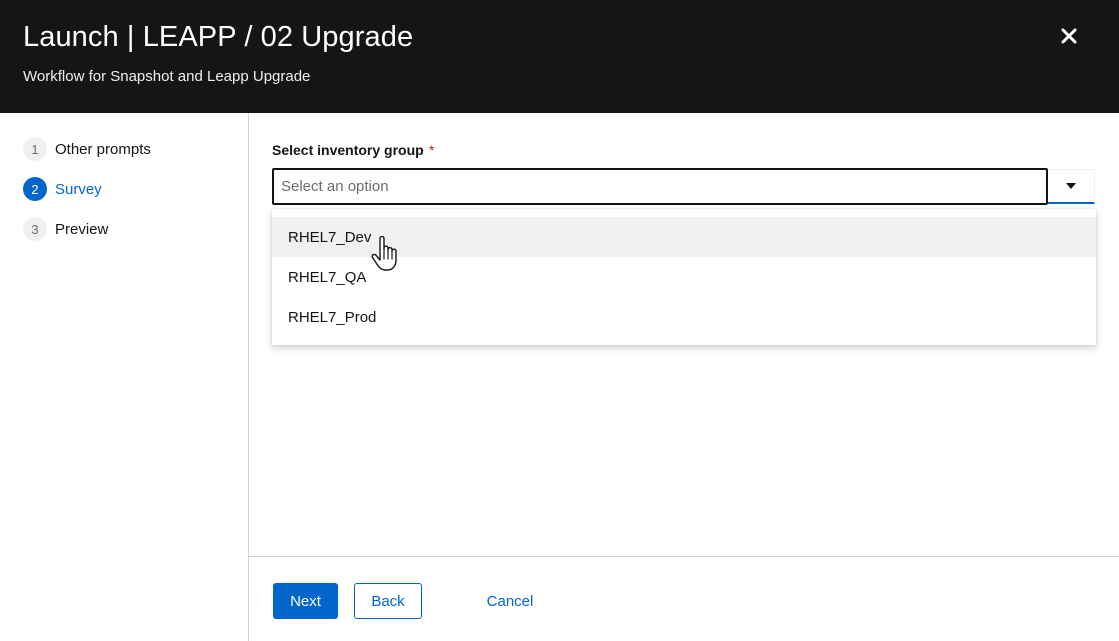  What do you see at coordinates (35, 229) in the screenshot?
I see `step-number: 3` at bounding box center [35, 229].